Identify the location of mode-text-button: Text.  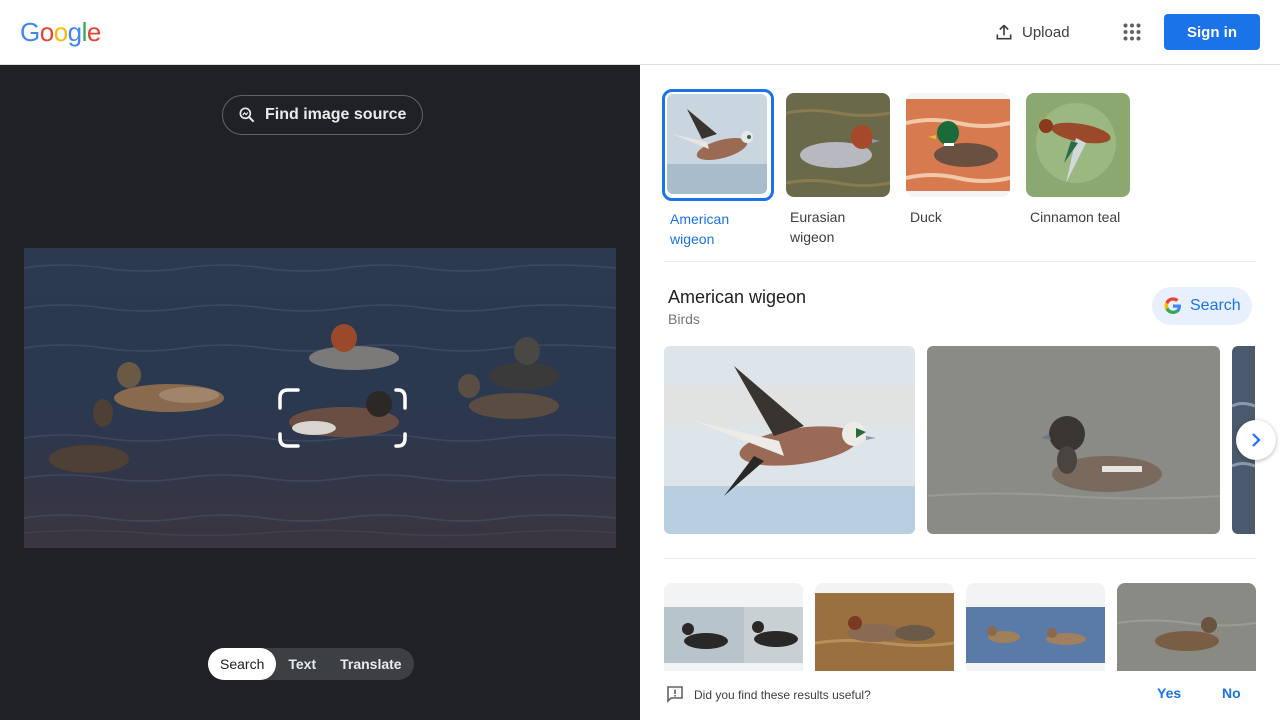
(302, 664).